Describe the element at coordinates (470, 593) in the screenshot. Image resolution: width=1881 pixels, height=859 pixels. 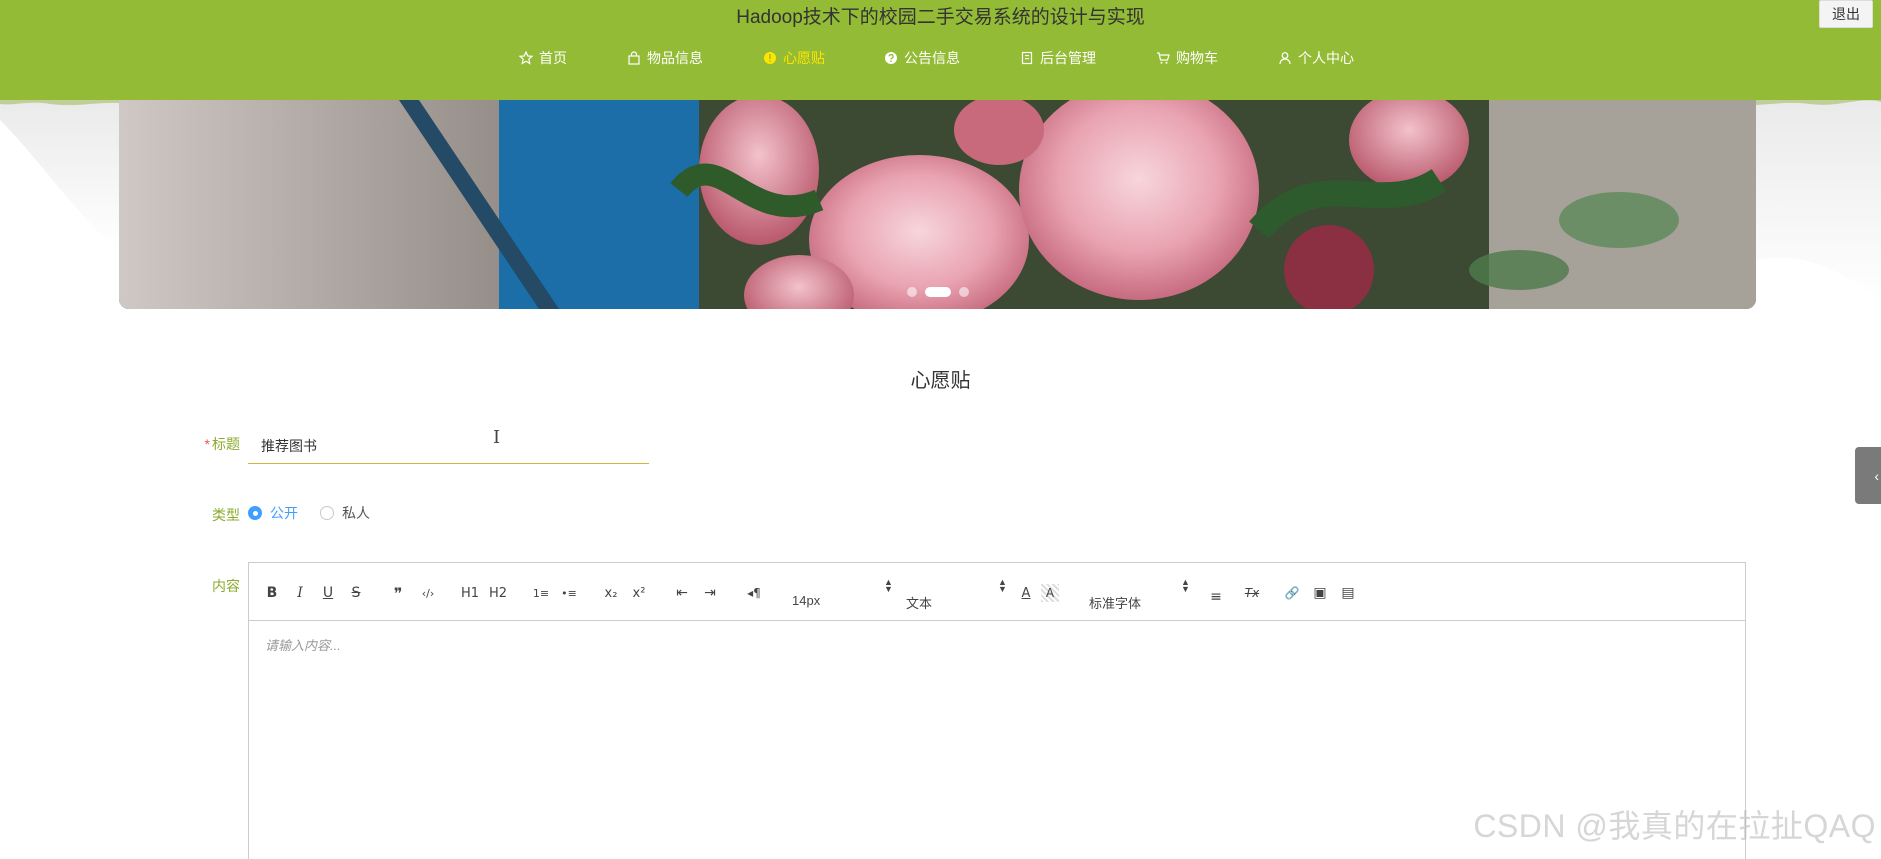
I see `h1-button: H1` at that location.